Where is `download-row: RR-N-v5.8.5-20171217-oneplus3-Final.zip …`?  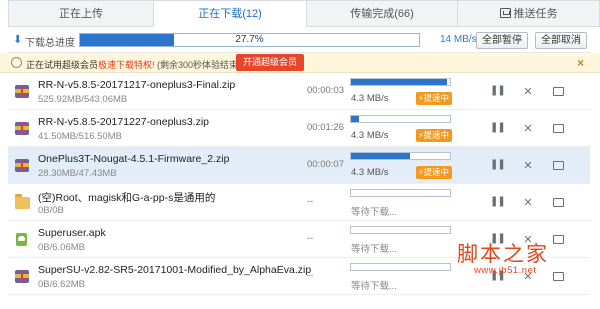
download-row: RR-N-v5.8.5-20171217-oneplus3-Final.zip … is located at coordinates (299, 91).